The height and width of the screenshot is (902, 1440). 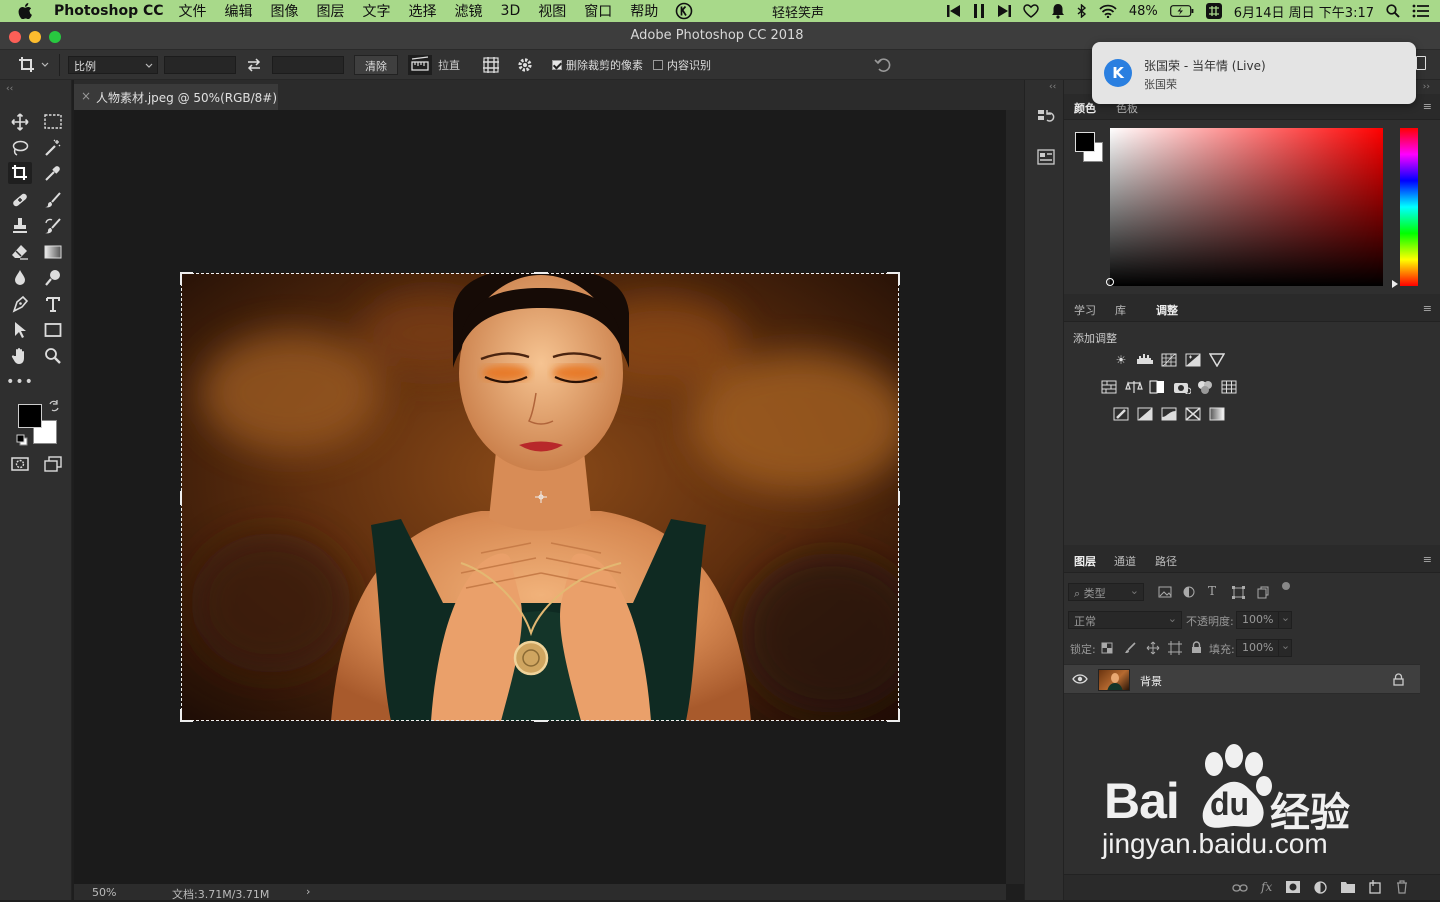 What do you see at coordinates (1263, 592) in the screenshot?
I see `filter-smart-object-icon` at bounding box center [1263, 592].